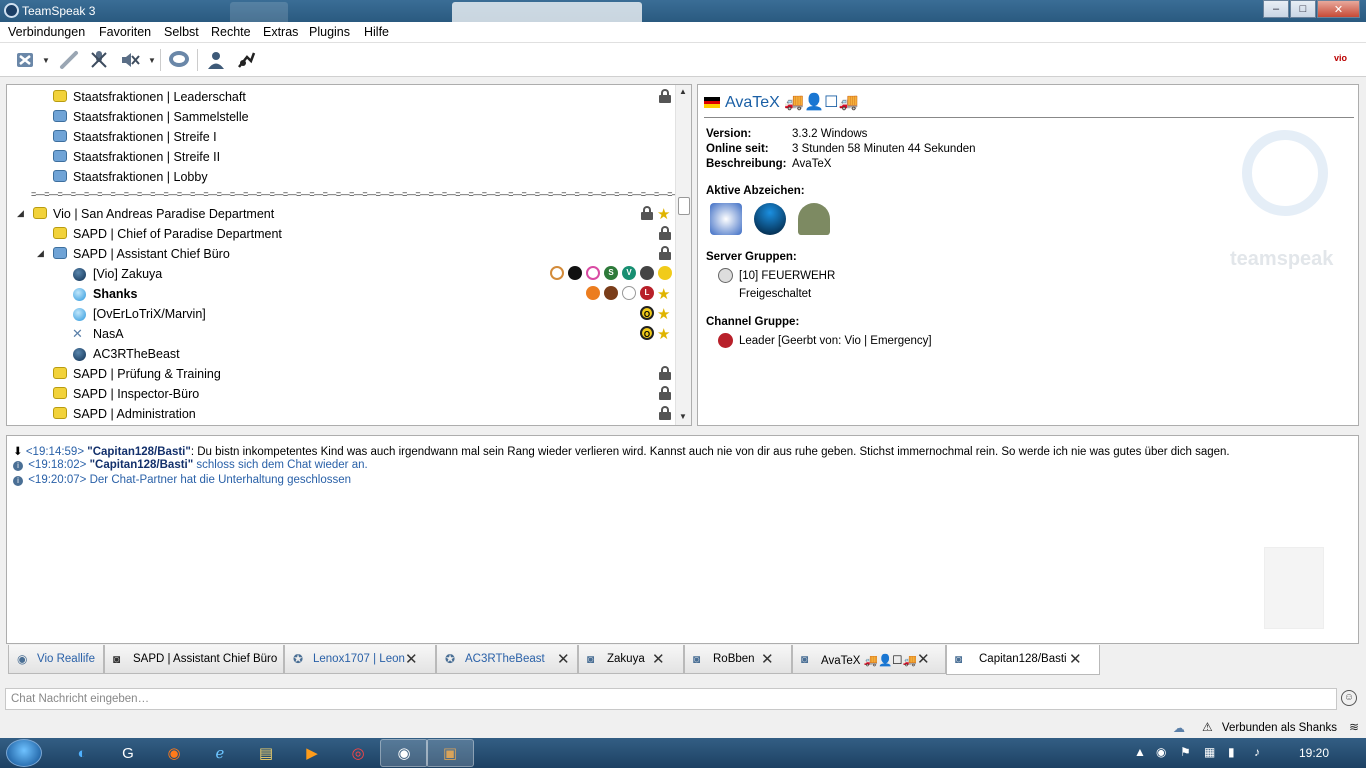  Describe the element at coordinates (216, 60) in the screenshot. I see `contacts-icon` at that location.